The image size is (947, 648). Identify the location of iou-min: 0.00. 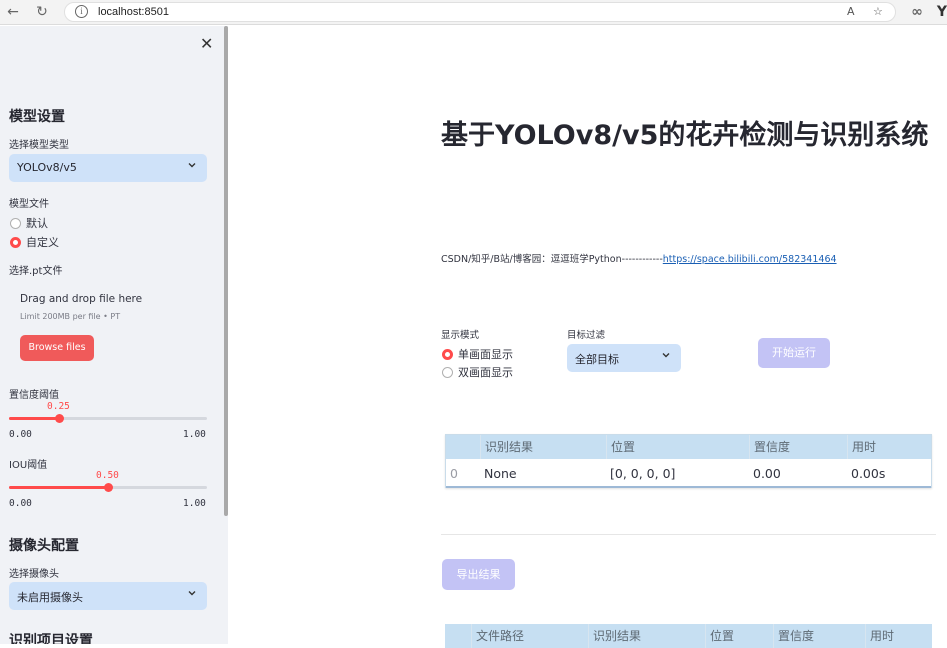
(20, 503).